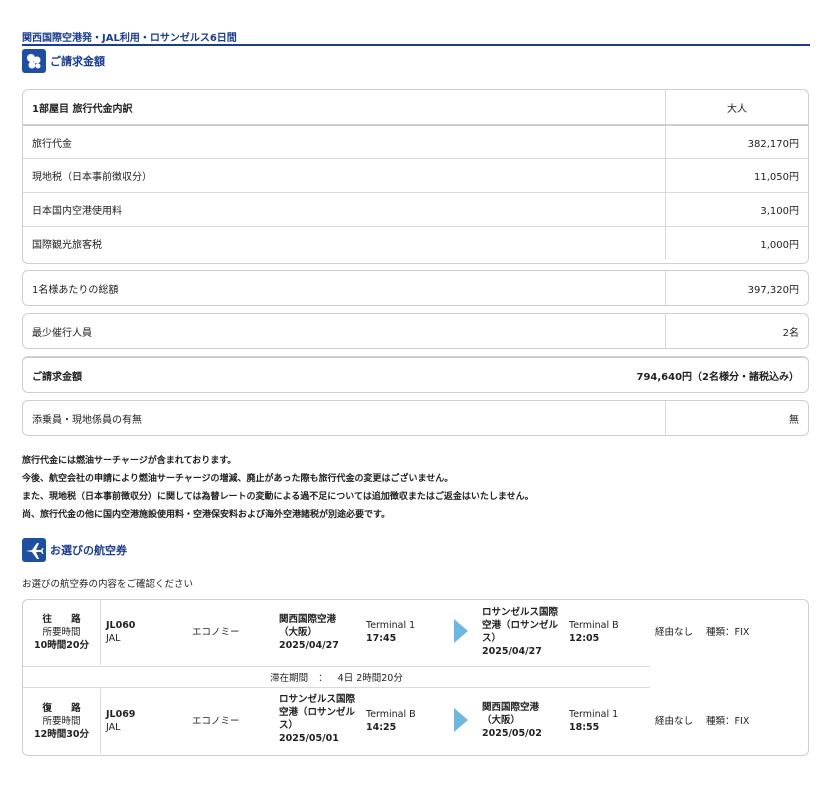 This screenshot has height=791, width=837. Describe the element at coordinates (88, 550) in the screenshot. I see `flights-section-title: お選びの航空券` at that location.